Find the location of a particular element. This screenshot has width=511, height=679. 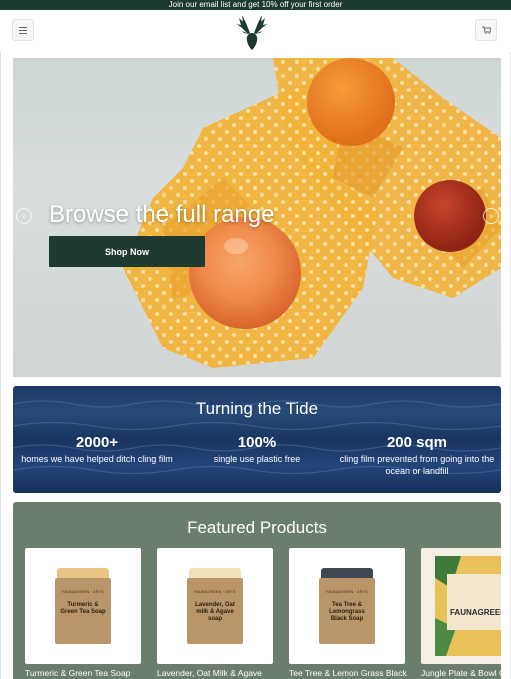

box-label: Tea Tree & Lemongrass Black Soap is located at coordinates (347, 612).